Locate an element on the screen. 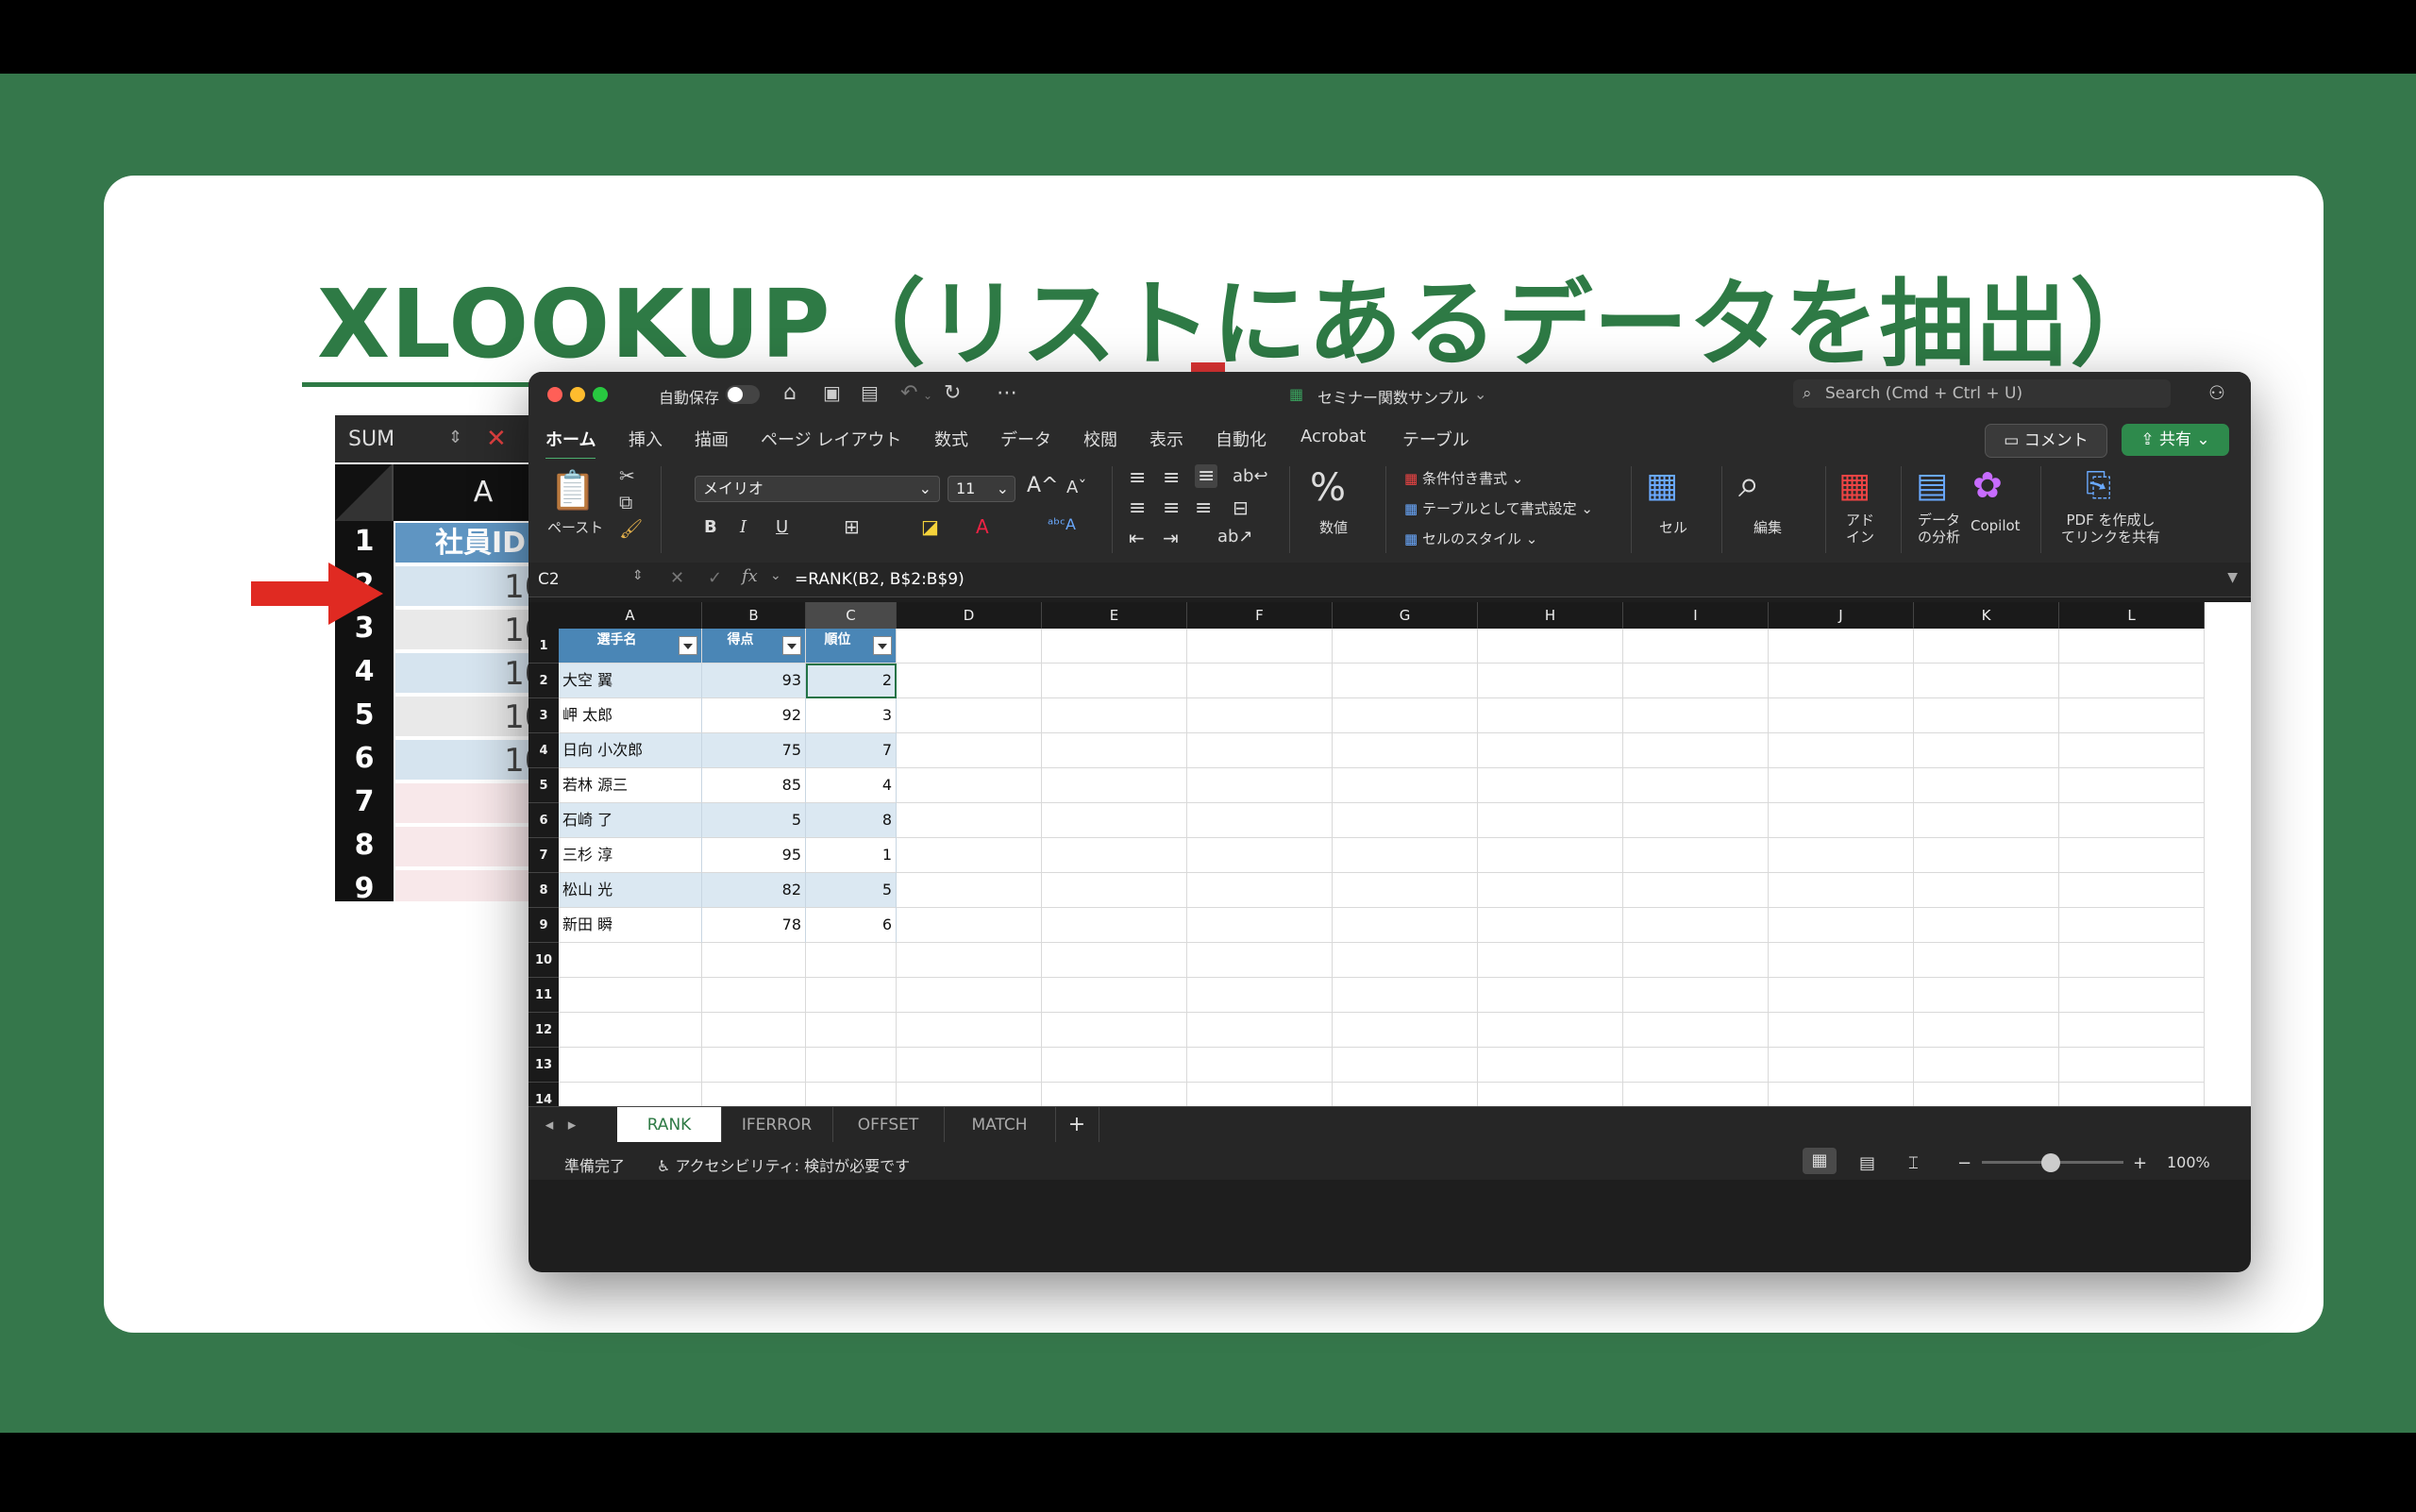 The height and width of the screenshot is (1512, 2416). filter-dropdown-icon is located at coordinates (688, 645).